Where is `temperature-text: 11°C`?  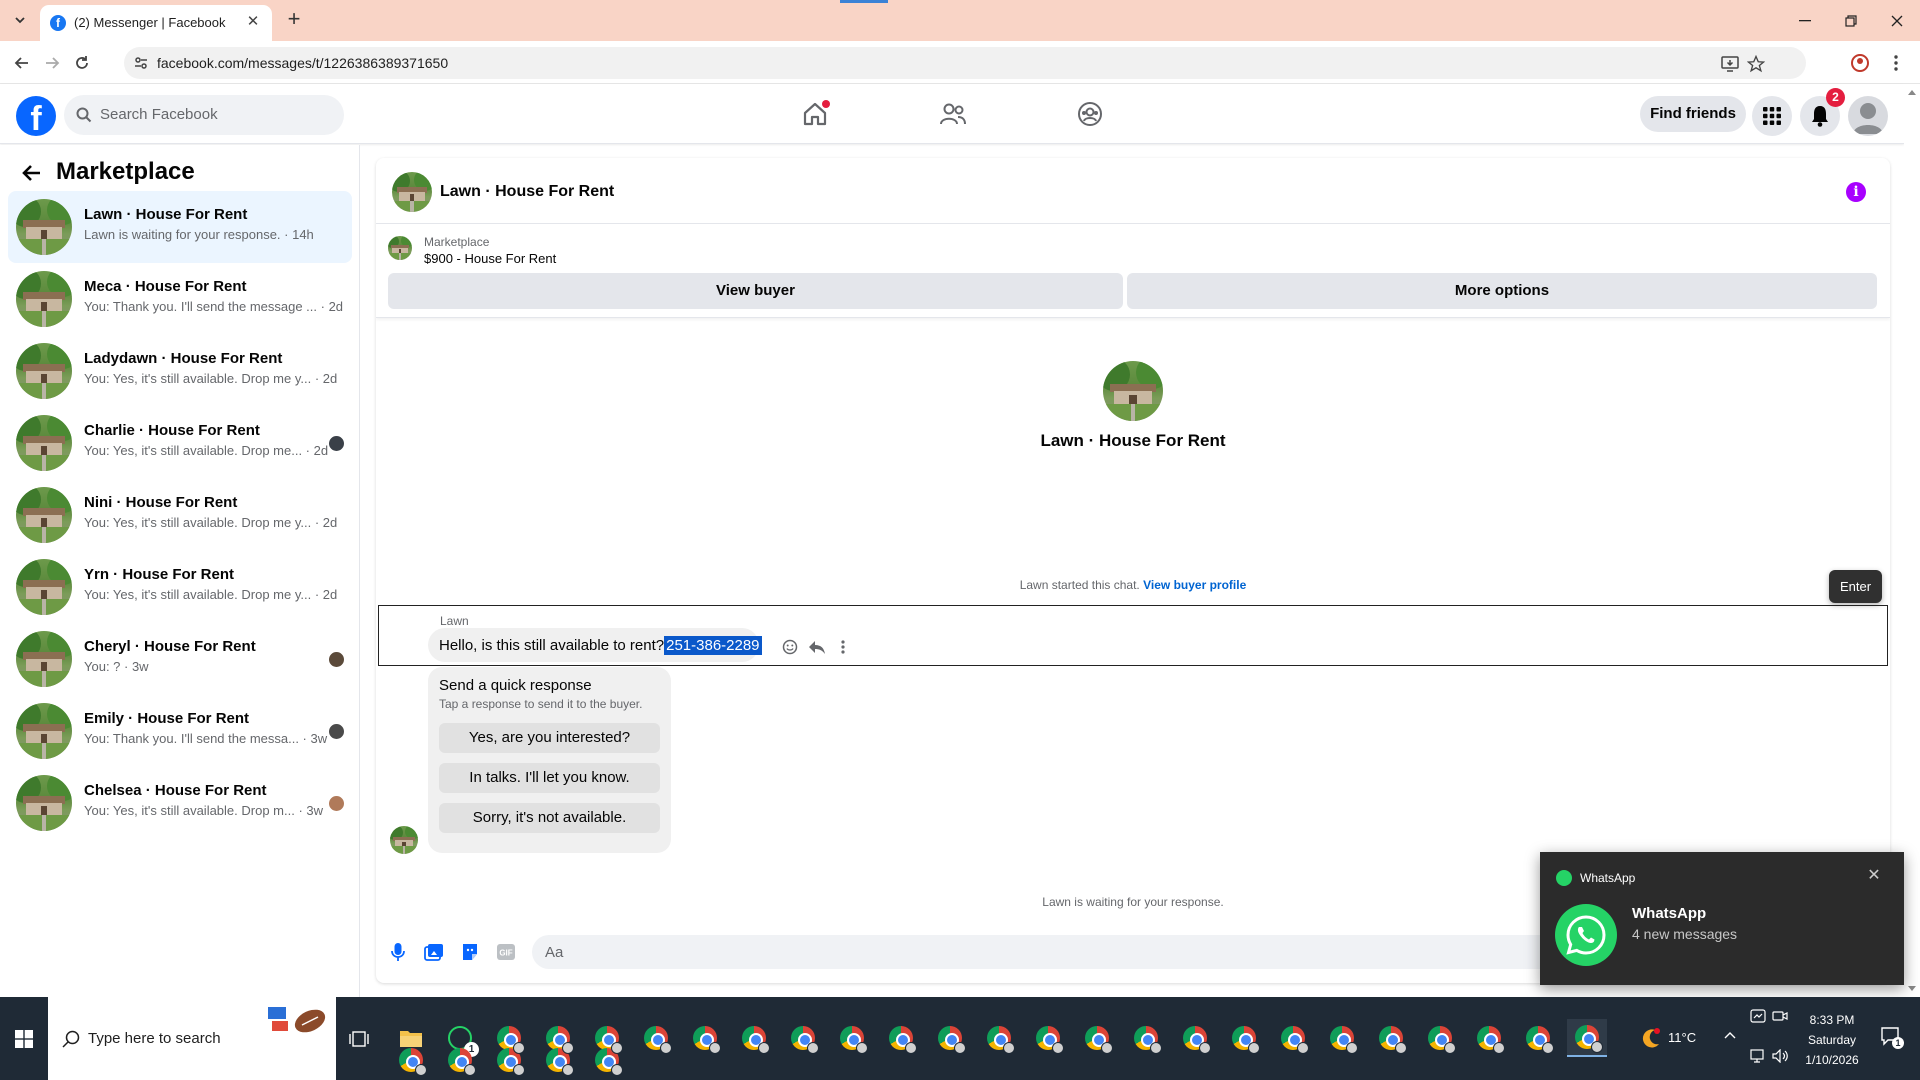 temperature-text: 11°C is located at coordinates (1682, 1037).